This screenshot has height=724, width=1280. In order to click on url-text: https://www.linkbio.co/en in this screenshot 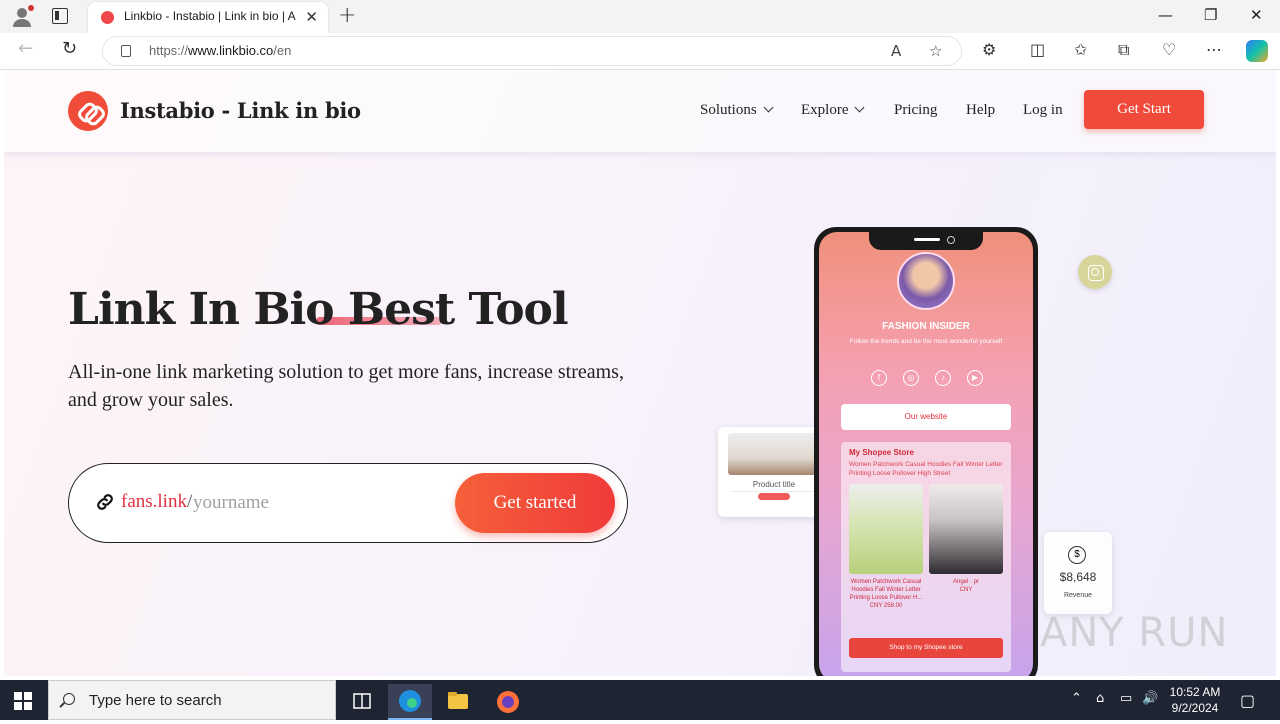, I will do `click(220, 50)`.